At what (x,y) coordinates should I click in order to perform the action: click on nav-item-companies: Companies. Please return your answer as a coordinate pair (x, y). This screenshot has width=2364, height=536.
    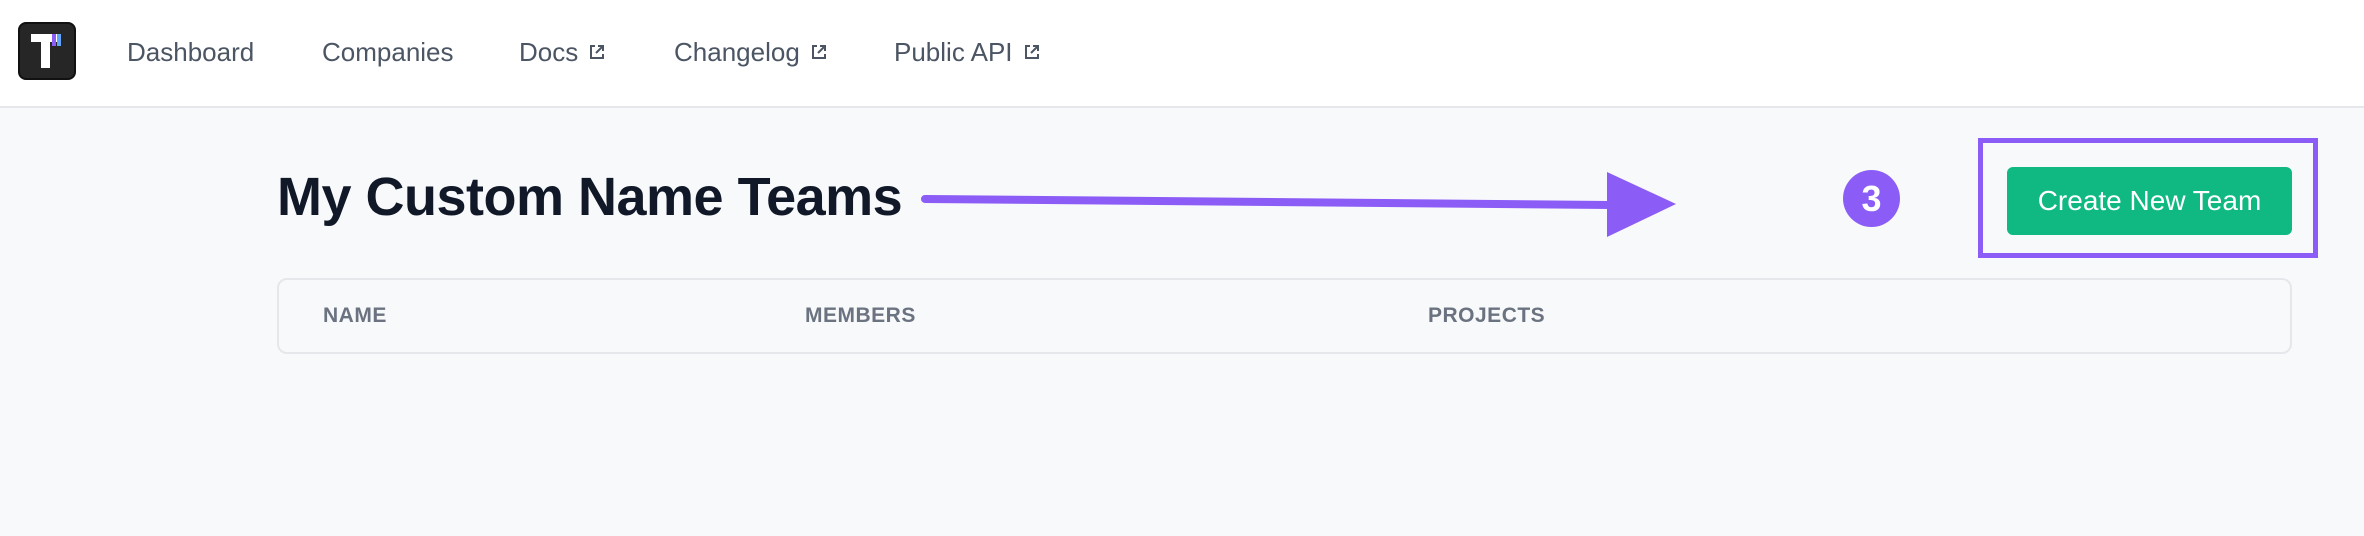
    Looking at the image, I should click on (388, 52).